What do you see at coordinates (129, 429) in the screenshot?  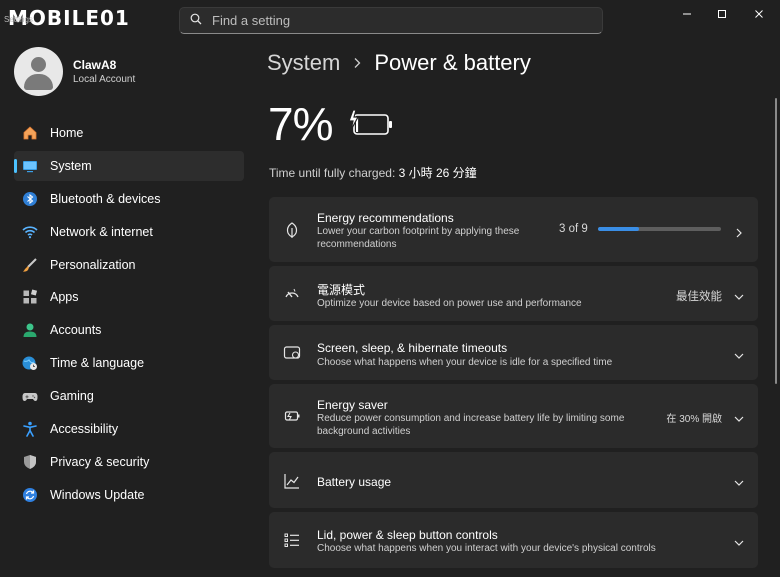 I see `sidebar-item-accessibility: Accessibility` at bounding box center [129, 429].